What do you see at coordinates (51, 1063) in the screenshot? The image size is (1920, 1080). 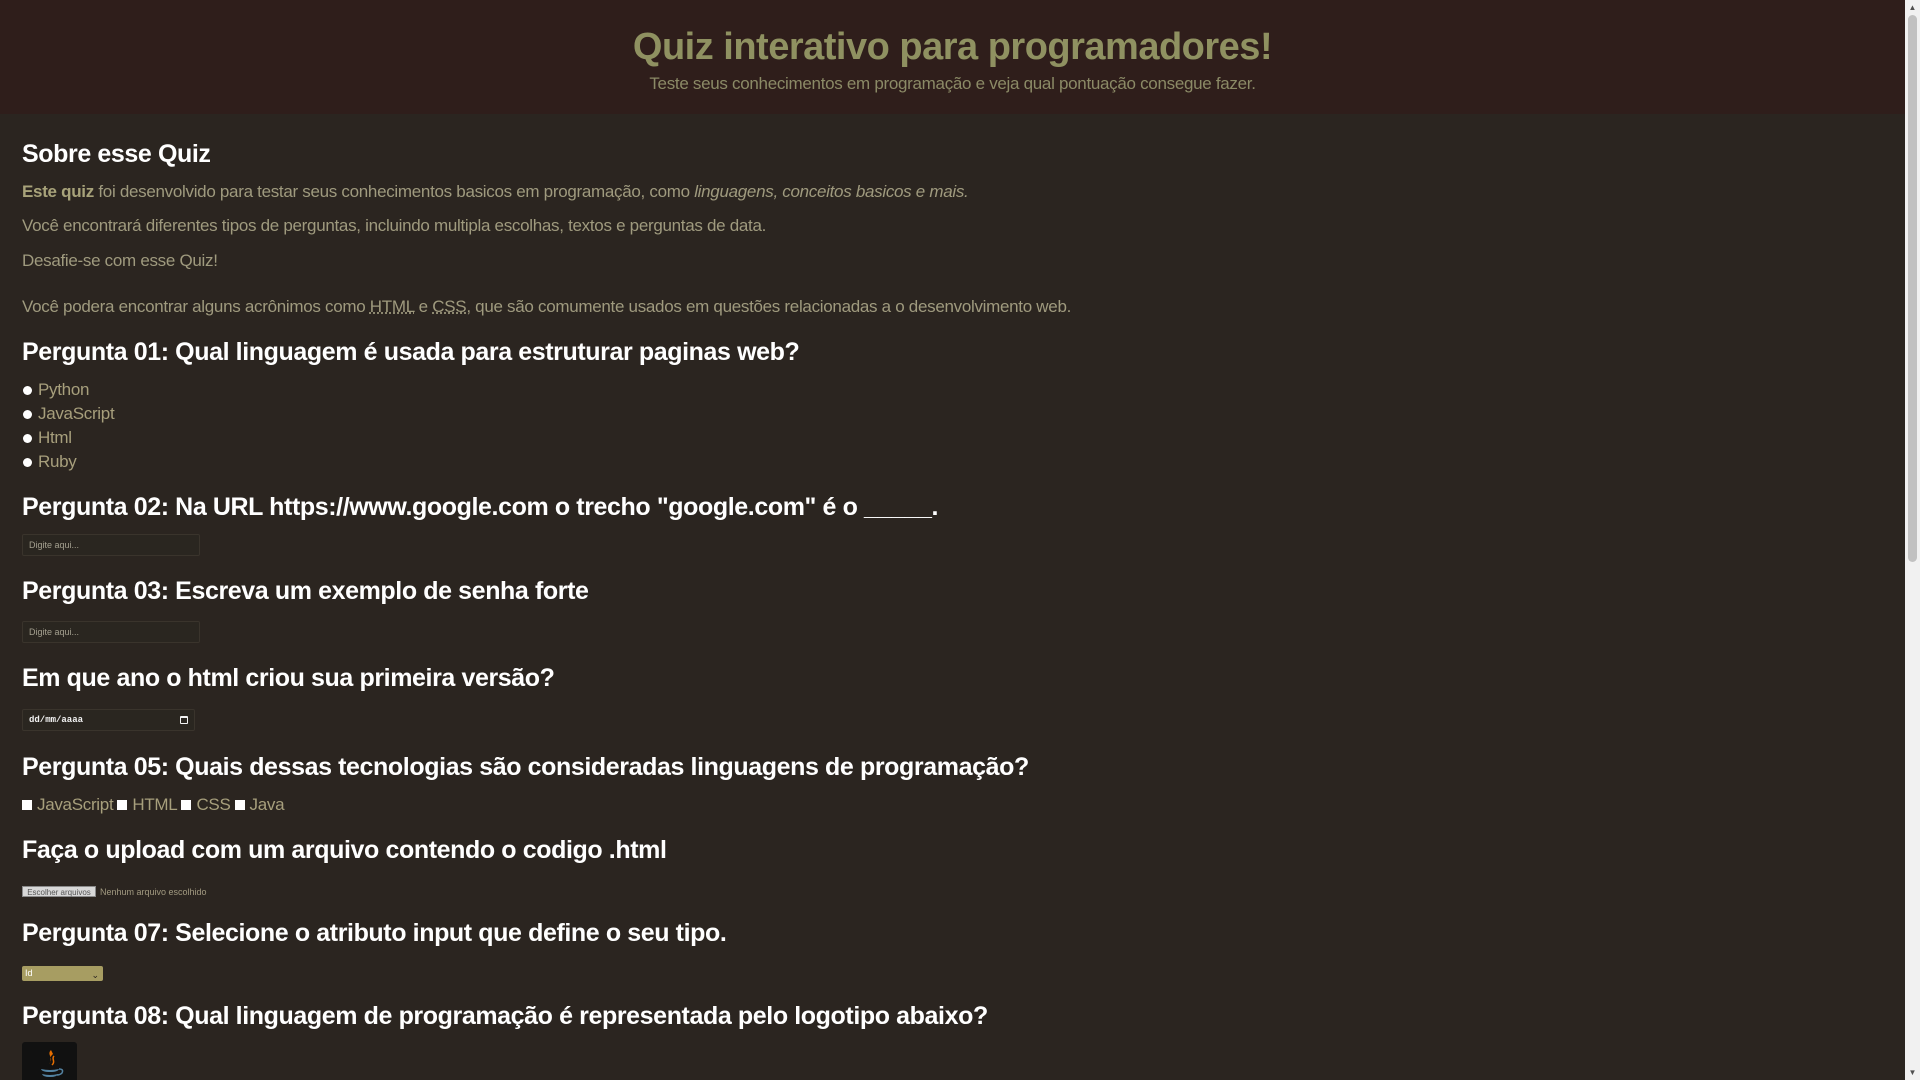 I see `java-logo-svg` at bounding box center [51, 1063].